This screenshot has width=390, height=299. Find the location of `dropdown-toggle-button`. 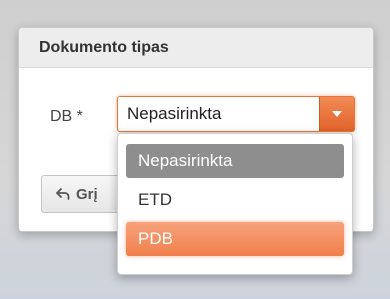

dropdown-toggle-button is located at coordinates (336, 114).